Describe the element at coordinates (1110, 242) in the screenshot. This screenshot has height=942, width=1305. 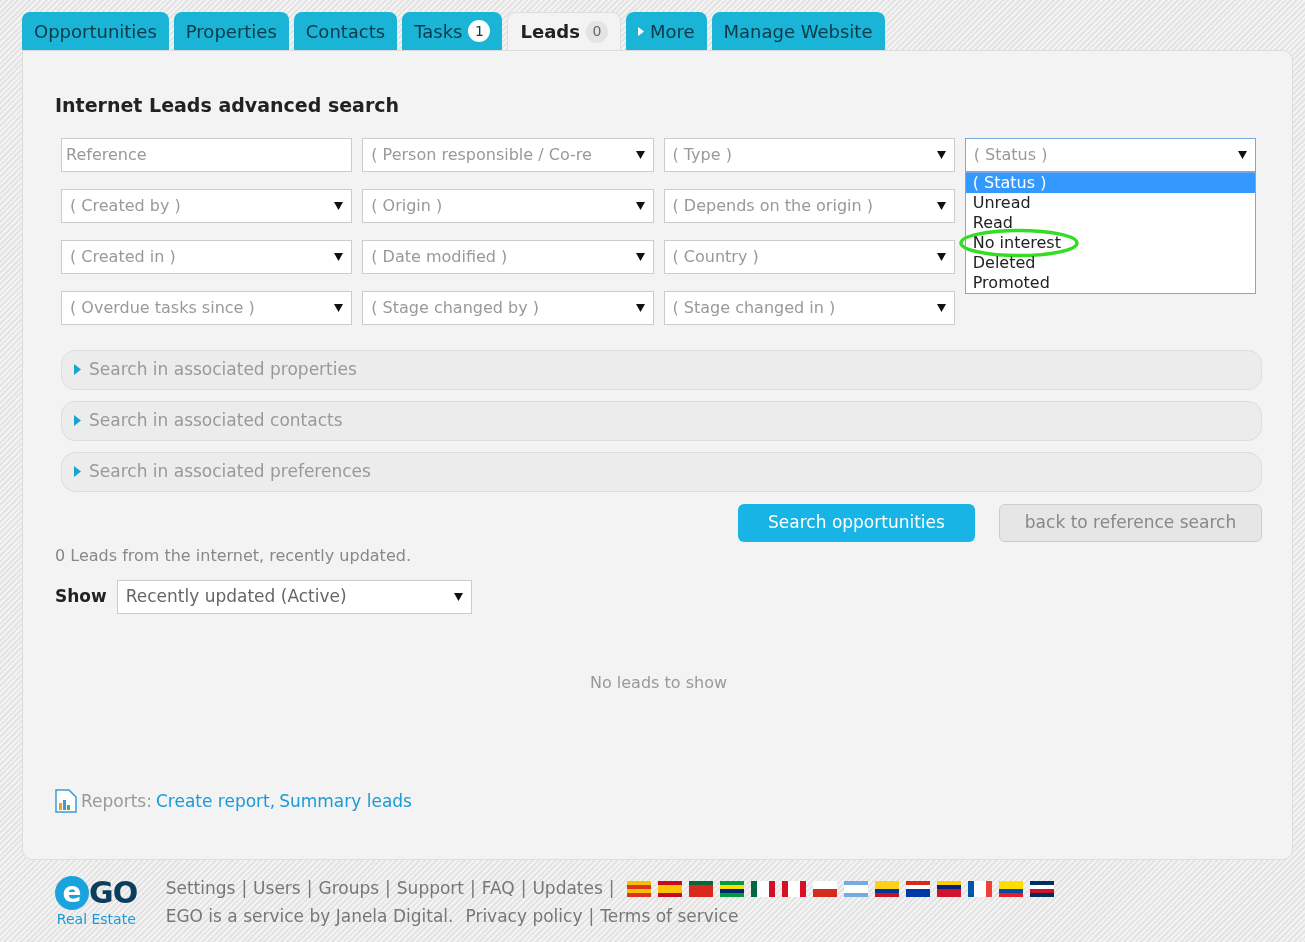
I see `dropdown-option: No interest` at that location.